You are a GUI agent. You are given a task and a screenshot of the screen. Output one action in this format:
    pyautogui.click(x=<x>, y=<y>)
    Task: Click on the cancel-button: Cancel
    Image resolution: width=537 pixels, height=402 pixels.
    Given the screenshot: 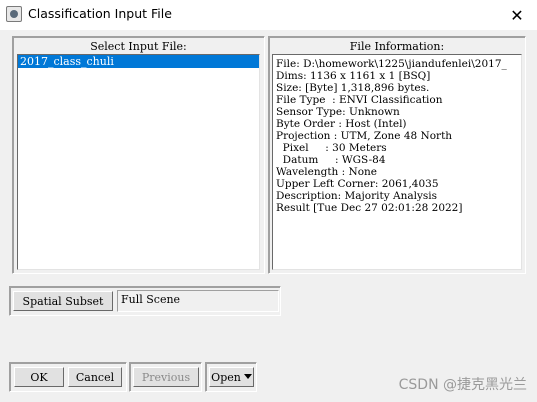 What is the action you would take?
    pyautogui.click(x=95, y=377)
    